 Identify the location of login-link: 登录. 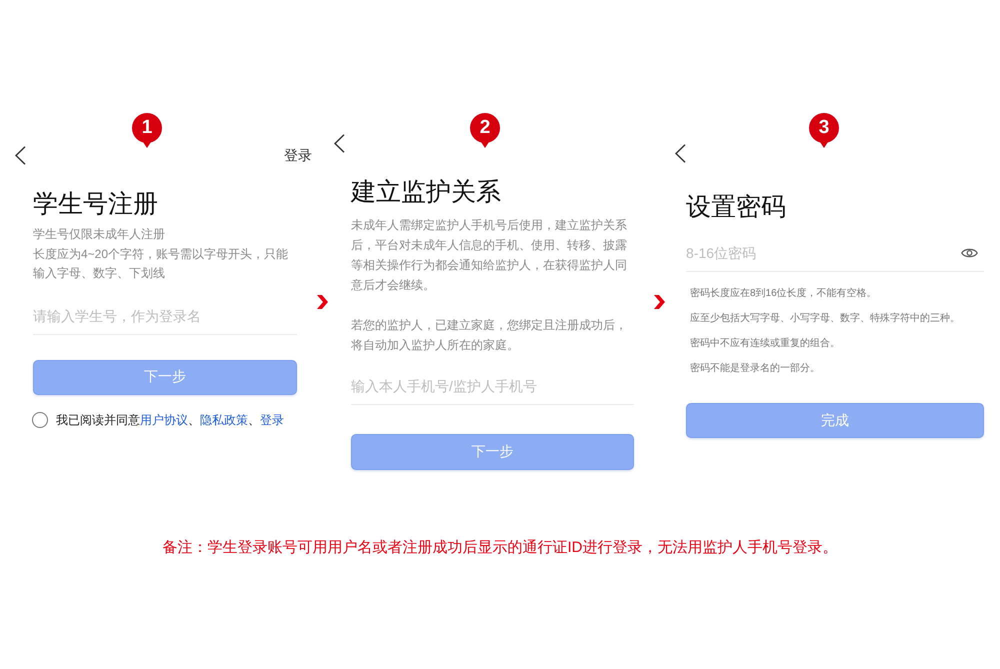
(298, 155).